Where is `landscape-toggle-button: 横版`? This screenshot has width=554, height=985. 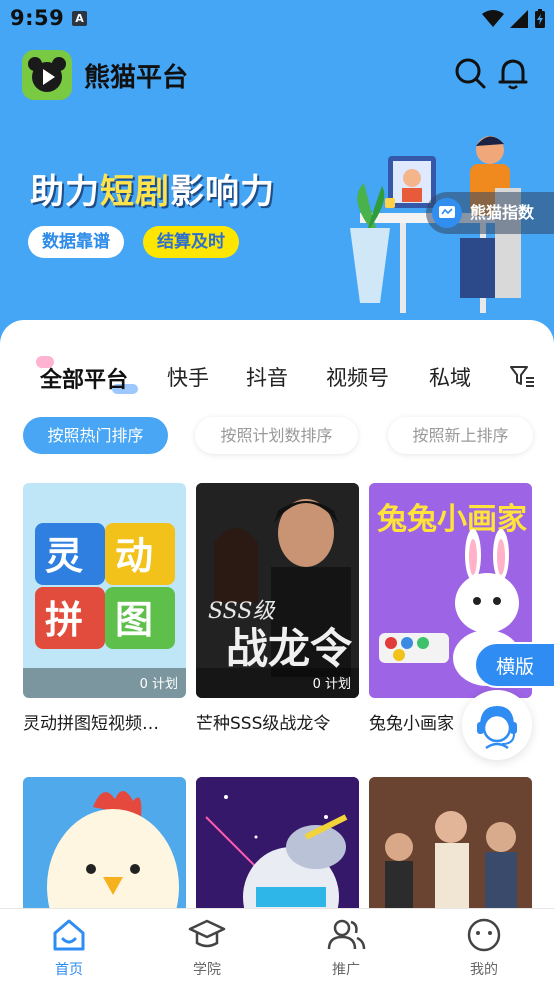
landscape-toggle-button: 横版 is located at coordinates (514, 665).